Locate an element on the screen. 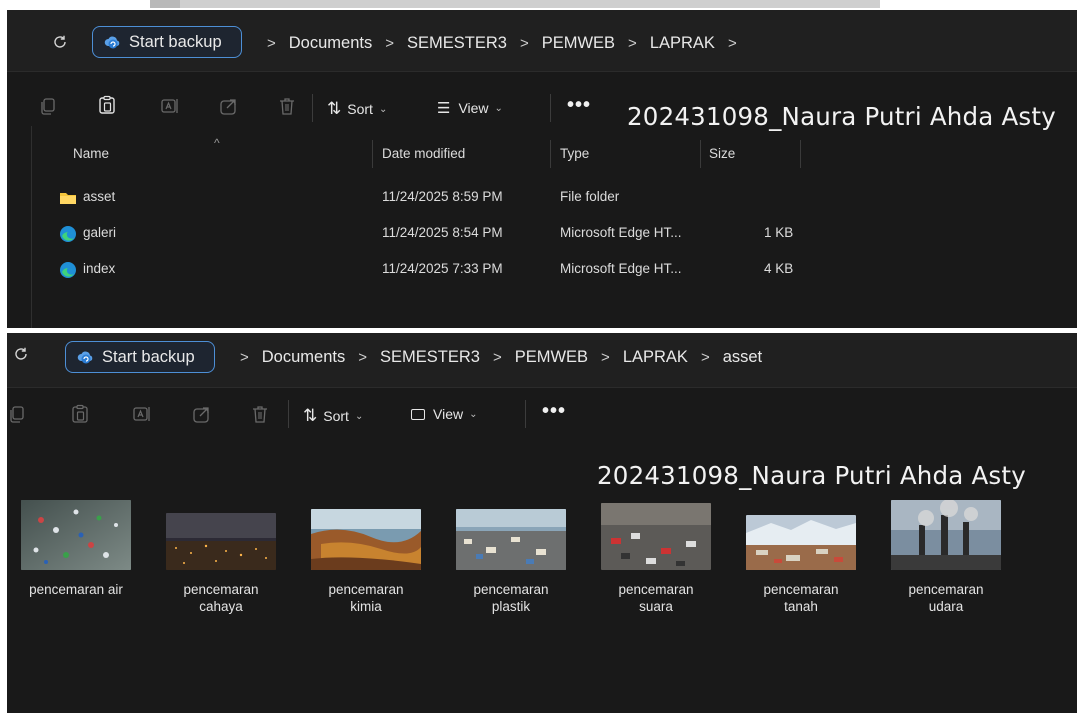 This screenshot has height=713, width=1077. command-bar: ⇅ Sort ⌄ View ⌄ ••• is located at coordinates (542, 419).